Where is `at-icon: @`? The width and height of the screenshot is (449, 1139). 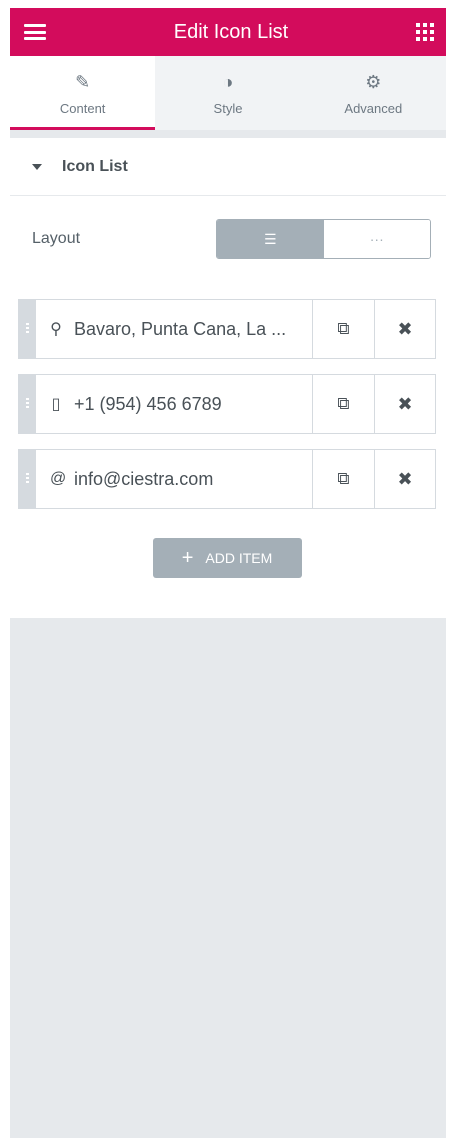
at-icon: @ is located at coordinates (58, 478).